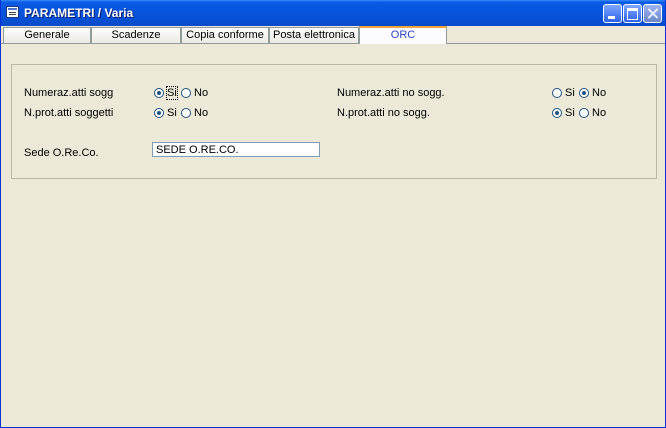 The height and width of the screenshot is (428, 666). Describe the element at coordinates (69, 113) in the screenshot. I see `nprot-atti-soggetti-label: N.prot.atti soggetti` at that location.